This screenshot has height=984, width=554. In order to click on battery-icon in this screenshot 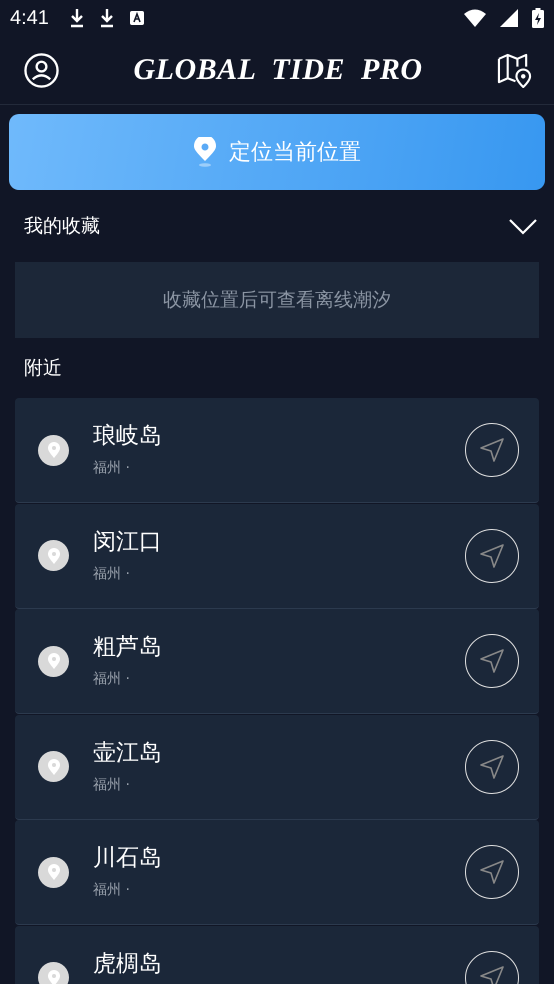, I will do `click(538, 18)`.